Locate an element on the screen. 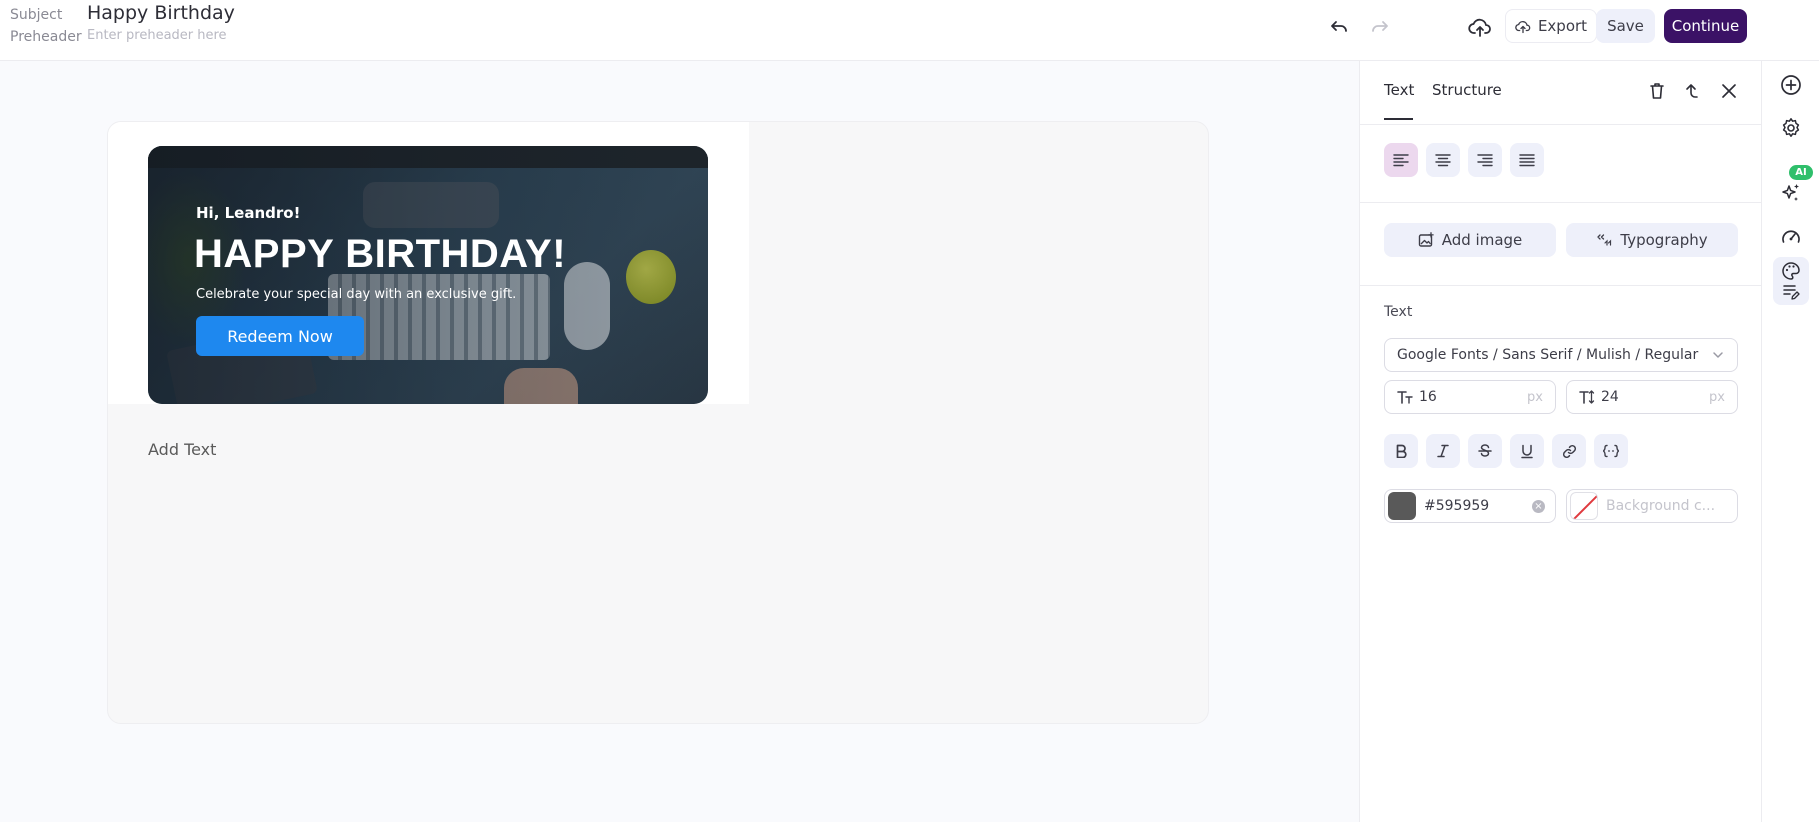 This screenshot has width=1819, height=822. ai-assistant-button is located at coordinates (1791, 193).